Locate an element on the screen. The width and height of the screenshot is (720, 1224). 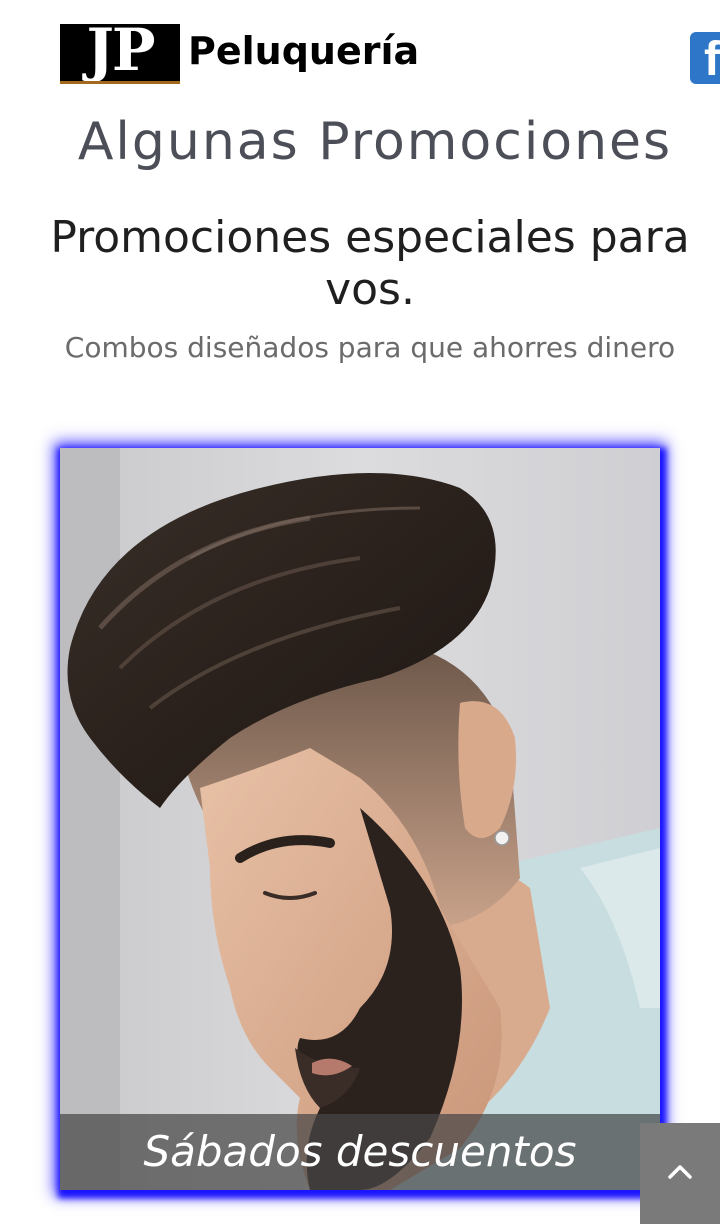
promo-caption: Sábados descuentos is located at coordinates (360, 1151).